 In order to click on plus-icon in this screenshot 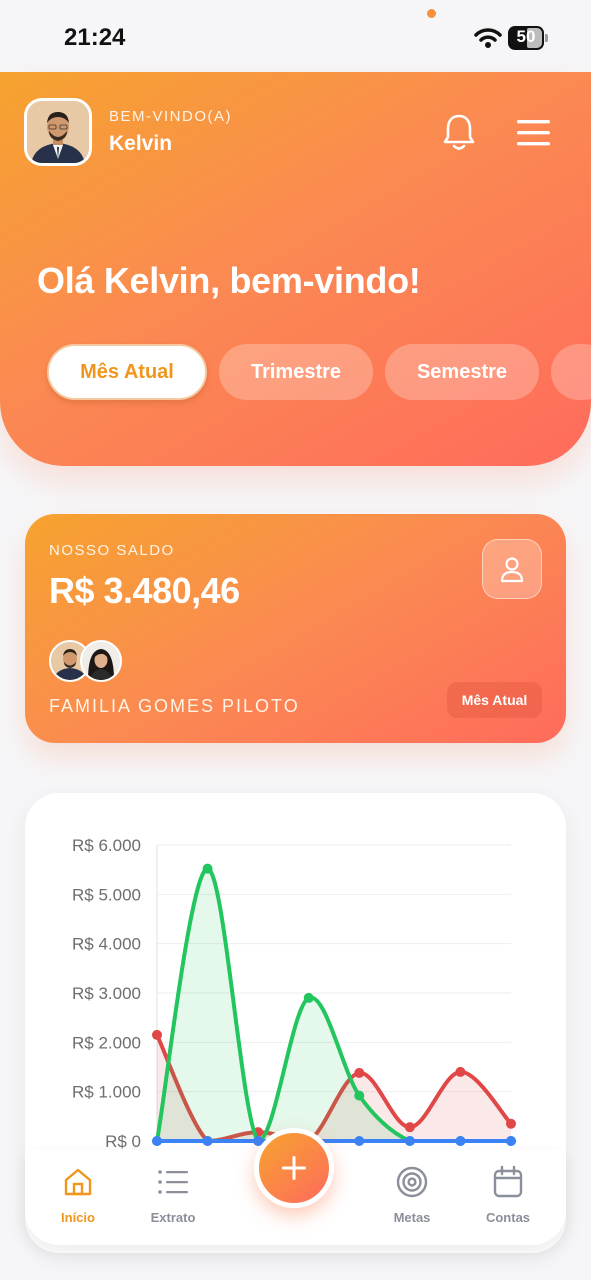, I will do `click(294, 1168)`.